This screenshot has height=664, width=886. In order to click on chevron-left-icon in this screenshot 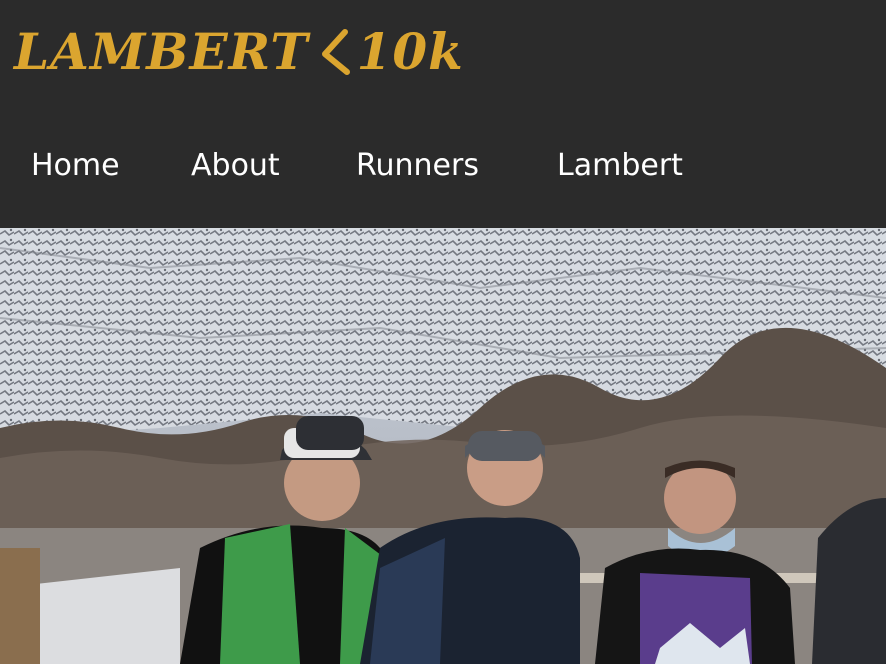, I will do `click(334, 52)`.